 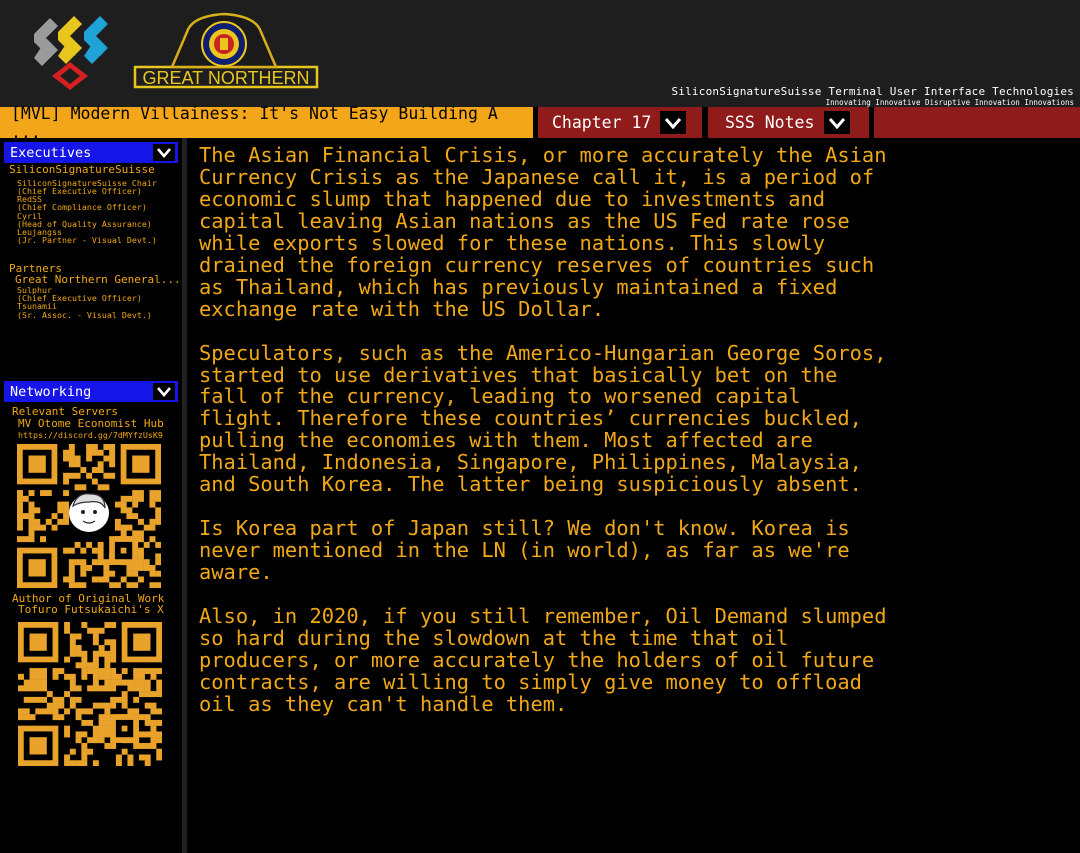 What do you see at coordinates (225, 78) in the screenshot?
I see `publisher-logo-text: GREAT NORTHERN` at bounding box center [225, 78].